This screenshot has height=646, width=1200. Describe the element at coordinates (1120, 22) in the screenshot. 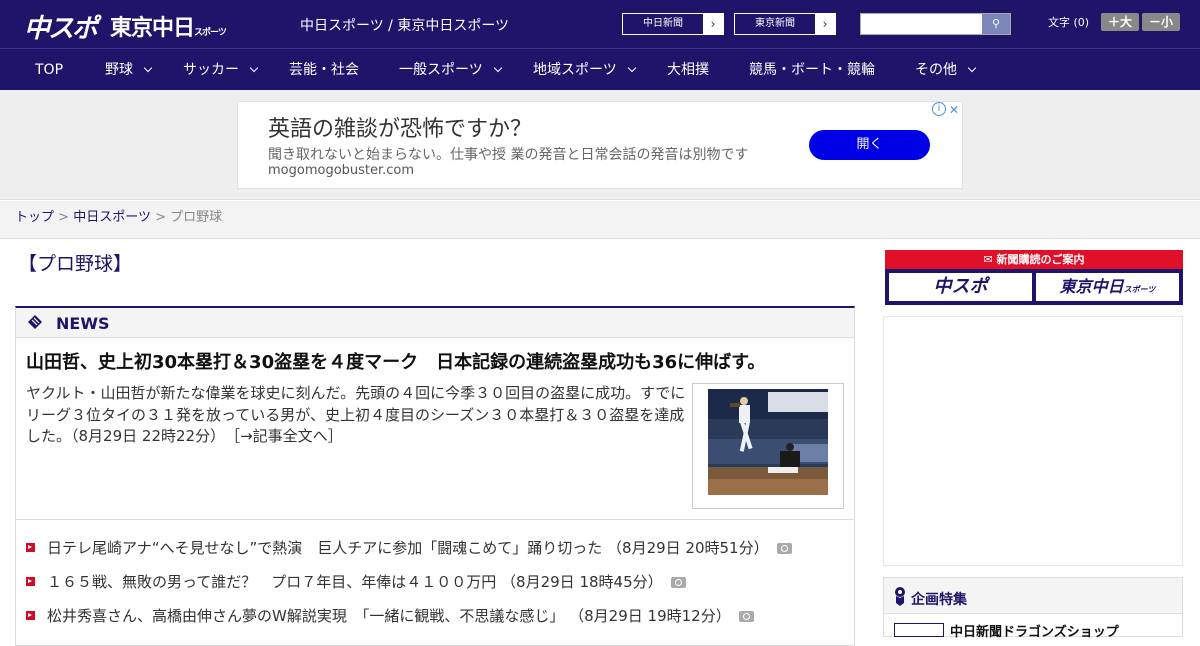

I see `font-larger-button: ＋大` at that location.